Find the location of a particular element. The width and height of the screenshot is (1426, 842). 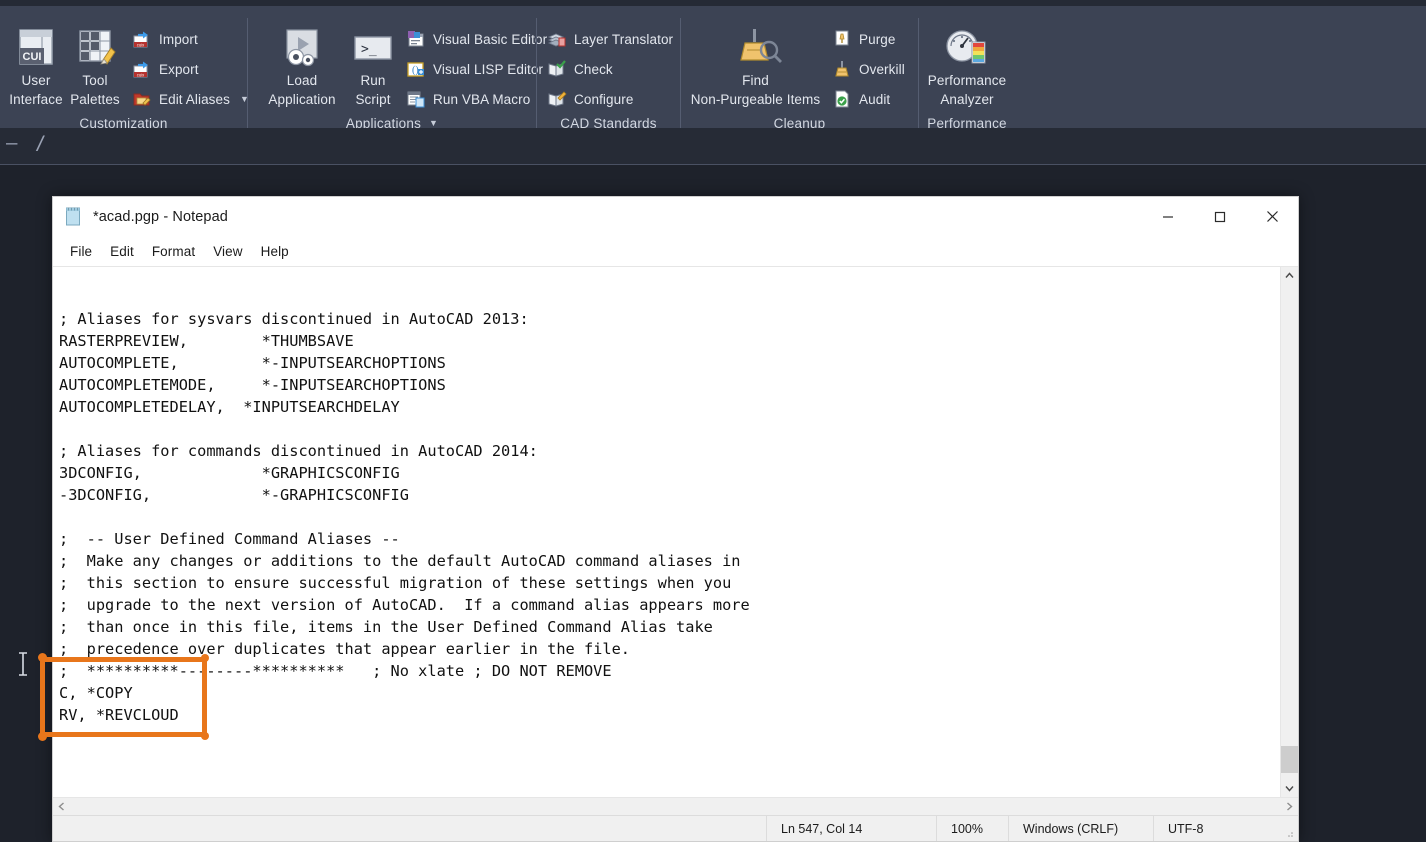

ribbon-button-layer-translator: Layer Translator is located at coordinates (610, 39).